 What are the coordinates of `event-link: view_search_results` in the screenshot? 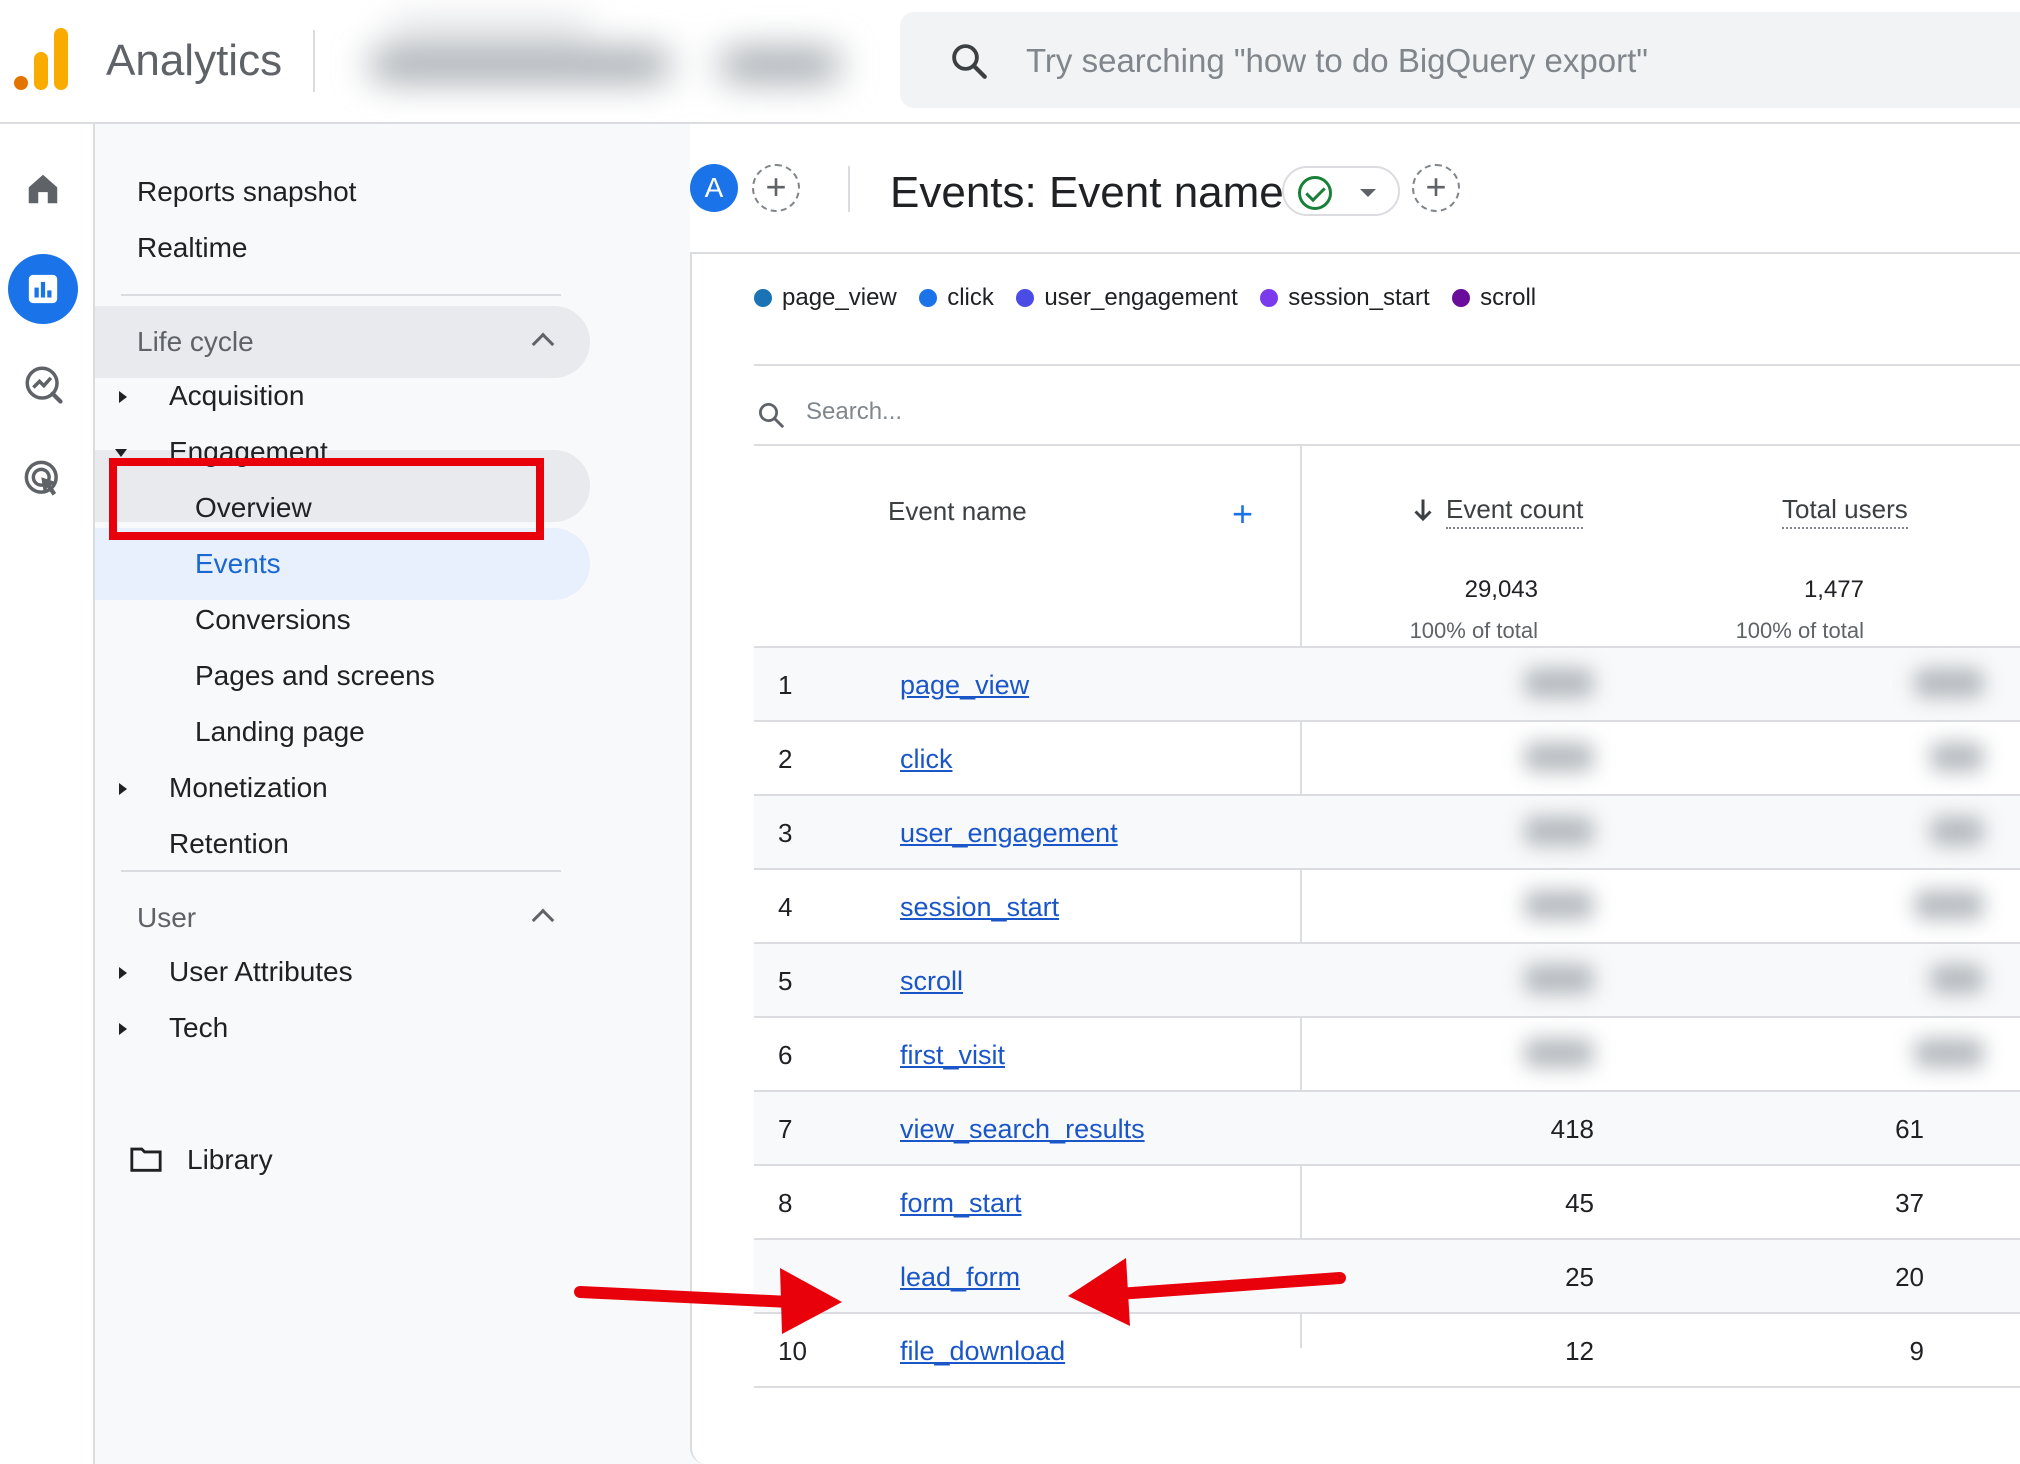 It's located at (1022, 1129).